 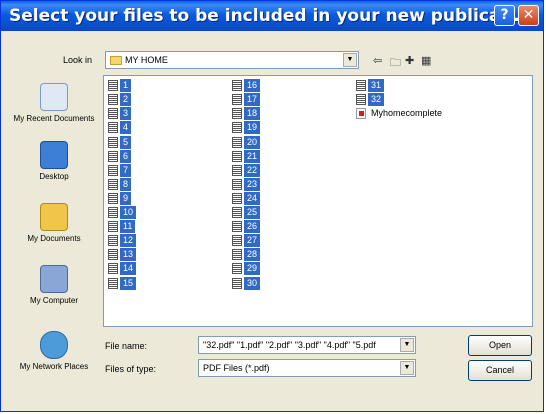 I want to click on file-item: 10, so click(x=122, y=213).